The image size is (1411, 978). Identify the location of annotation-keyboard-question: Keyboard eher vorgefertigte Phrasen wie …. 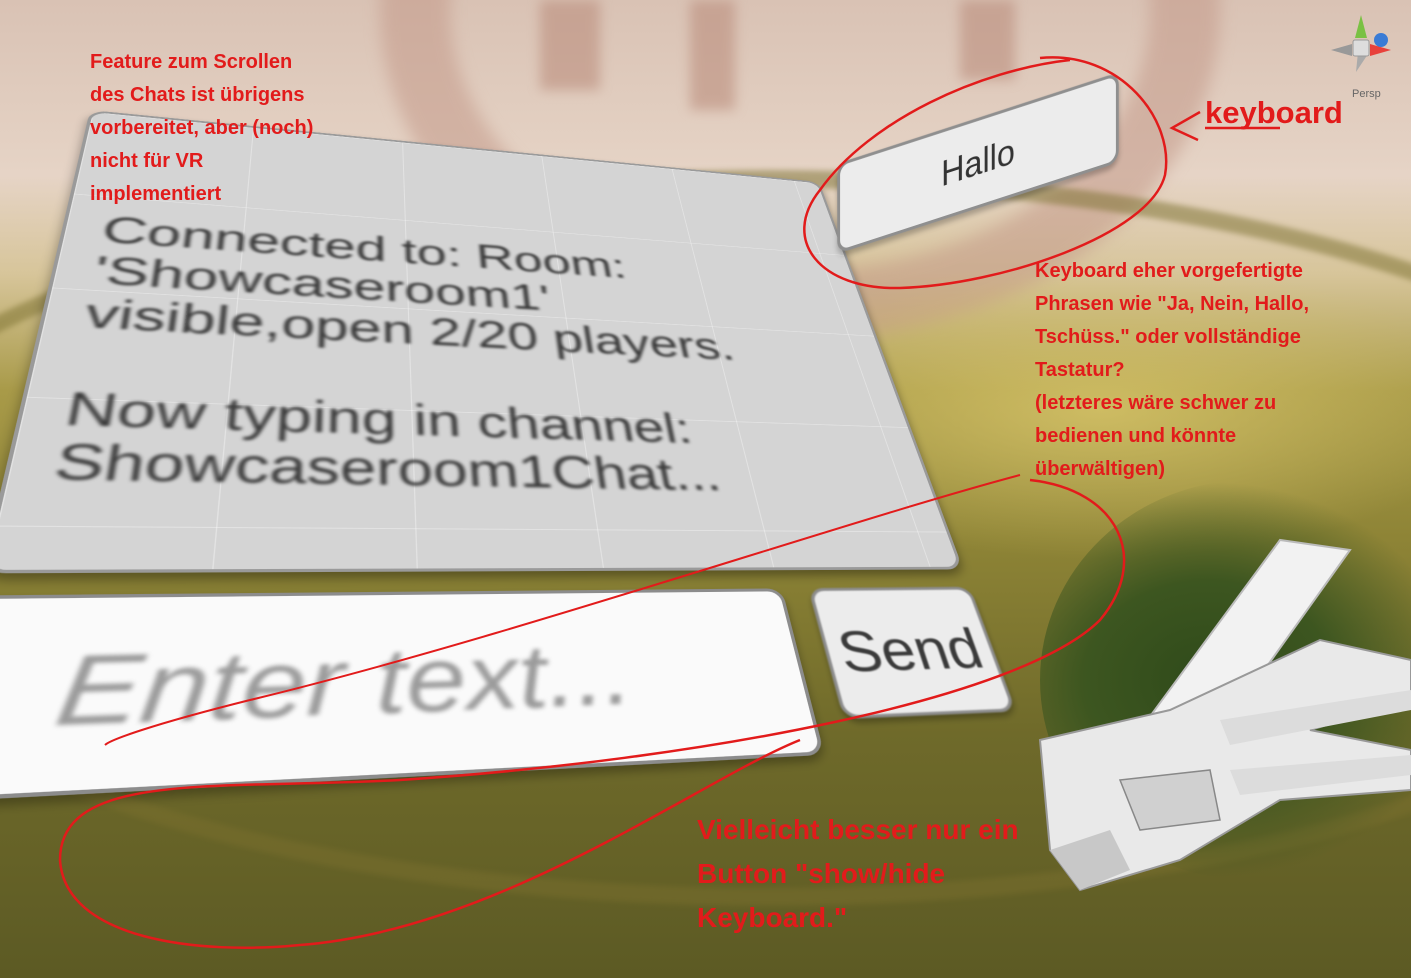
(1172, 370).